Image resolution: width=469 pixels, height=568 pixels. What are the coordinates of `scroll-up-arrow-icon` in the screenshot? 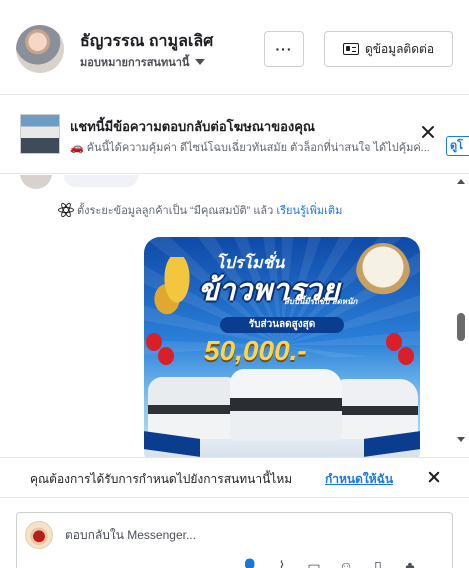 It's located at (461, 181).